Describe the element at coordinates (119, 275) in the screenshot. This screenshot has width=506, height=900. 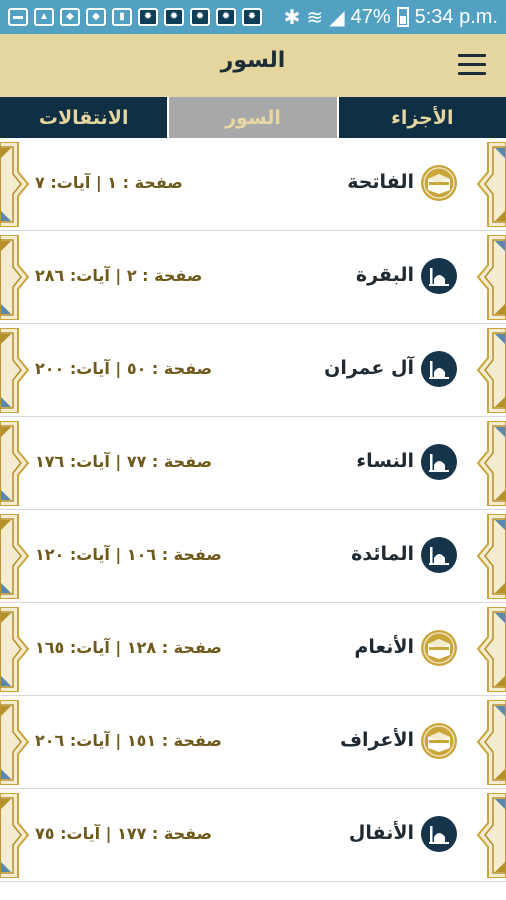
I see `surah-page-verses: صفحة : ٢ | آيات: ٢٨٦` at that location.